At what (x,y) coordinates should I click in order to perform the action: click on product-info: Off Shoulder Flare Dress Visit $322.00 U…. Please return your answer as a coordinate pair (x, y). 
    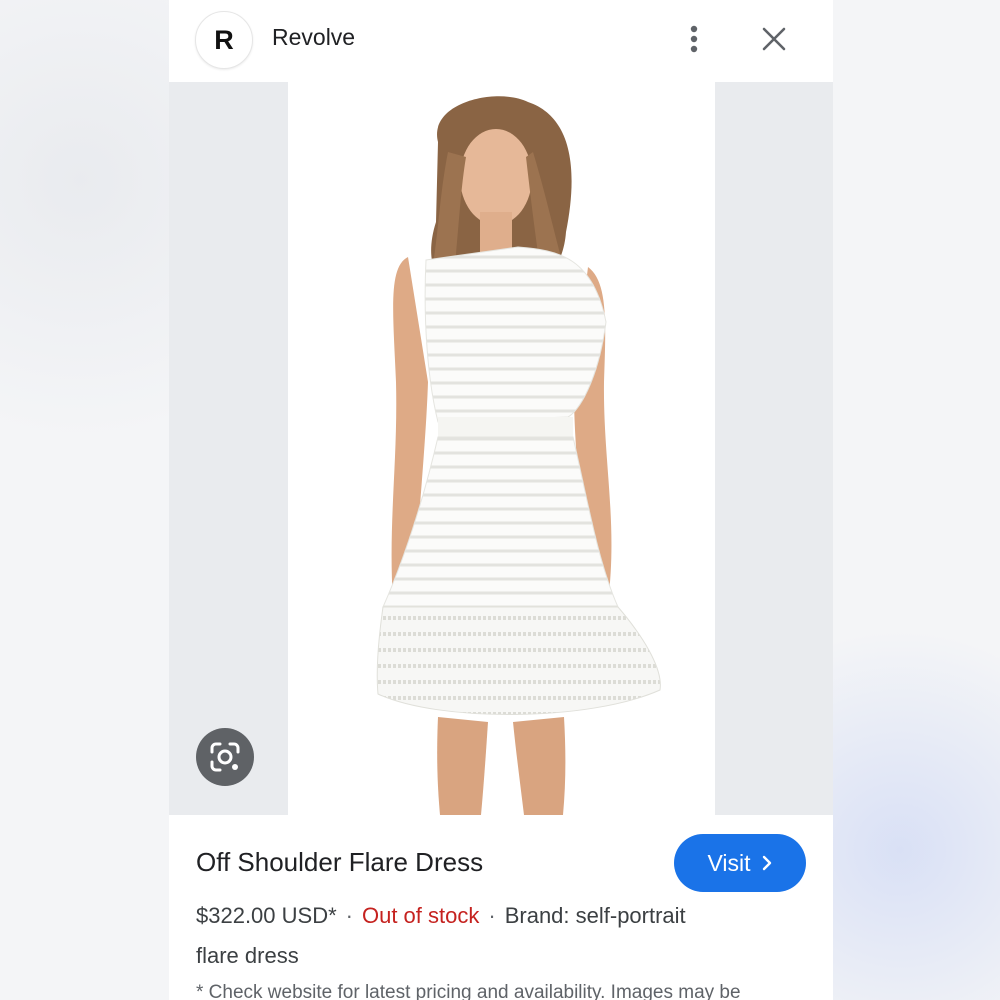
    Looking at the image, I should click on (501, 907).